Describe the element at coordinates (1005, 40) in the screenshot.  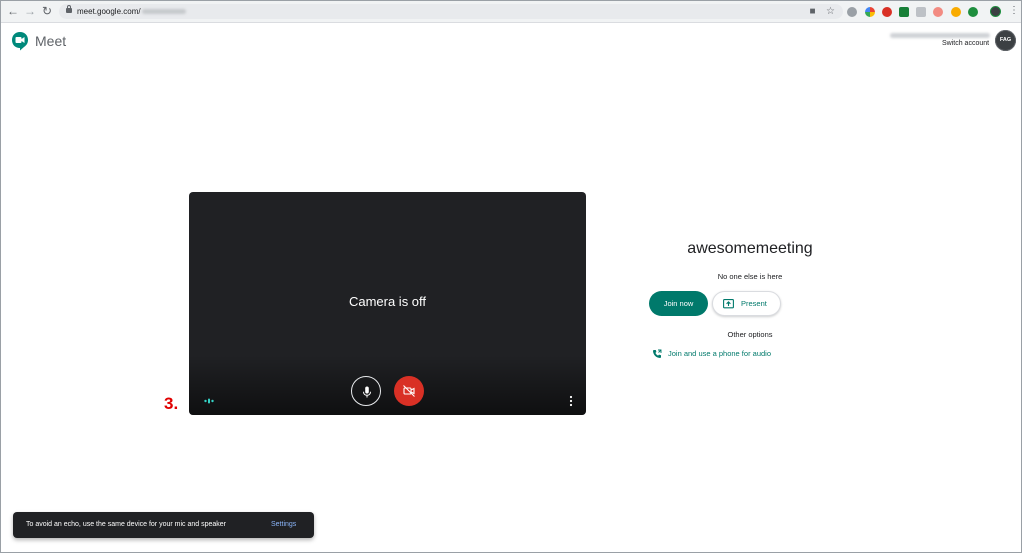
I see `account-avatar: FAG` at that location.